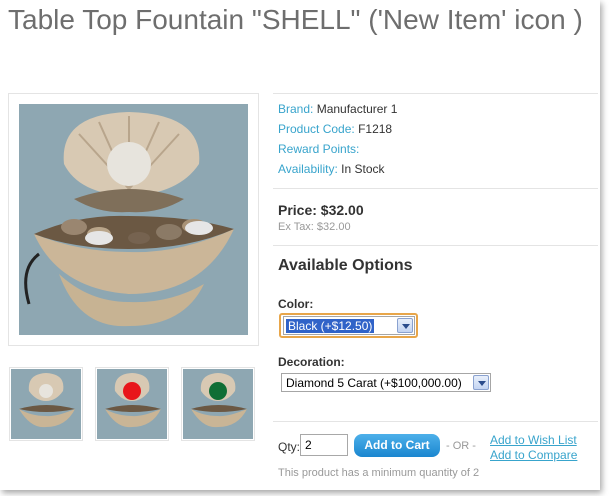 The image size is (609, 496). Describe the element at coordinates (308, 169) in the screenshot. I see `availability-label: Availability:` at that location.